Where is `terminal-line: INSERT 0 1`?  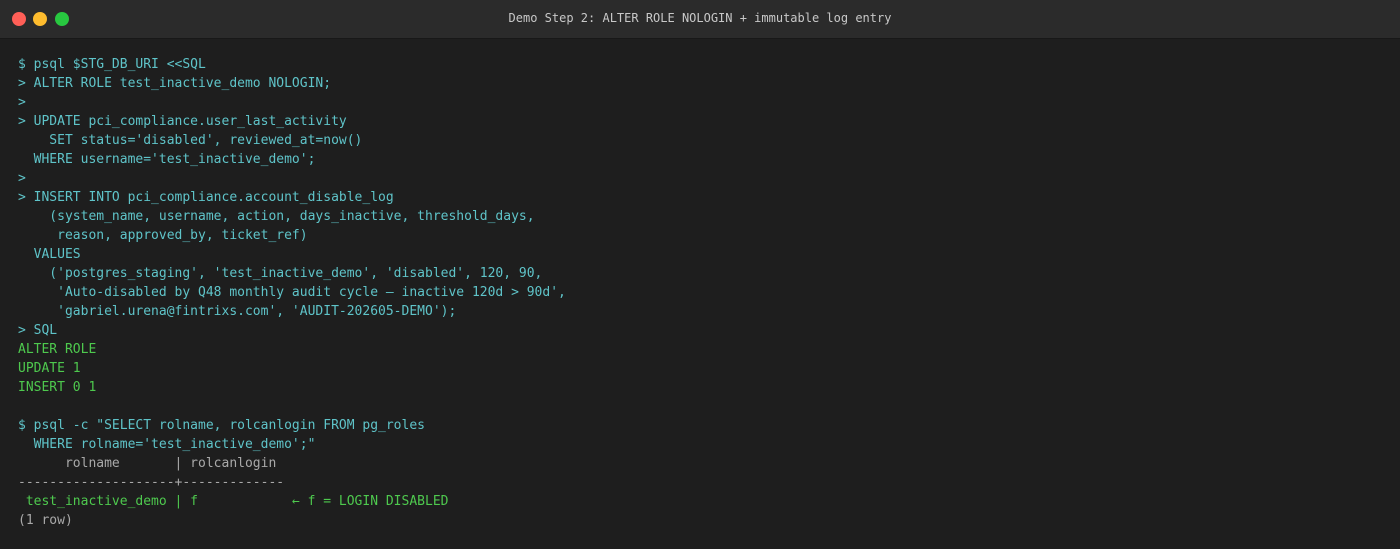 terminal-line: INSERT 0 1 is located at coordinates (57, 387).